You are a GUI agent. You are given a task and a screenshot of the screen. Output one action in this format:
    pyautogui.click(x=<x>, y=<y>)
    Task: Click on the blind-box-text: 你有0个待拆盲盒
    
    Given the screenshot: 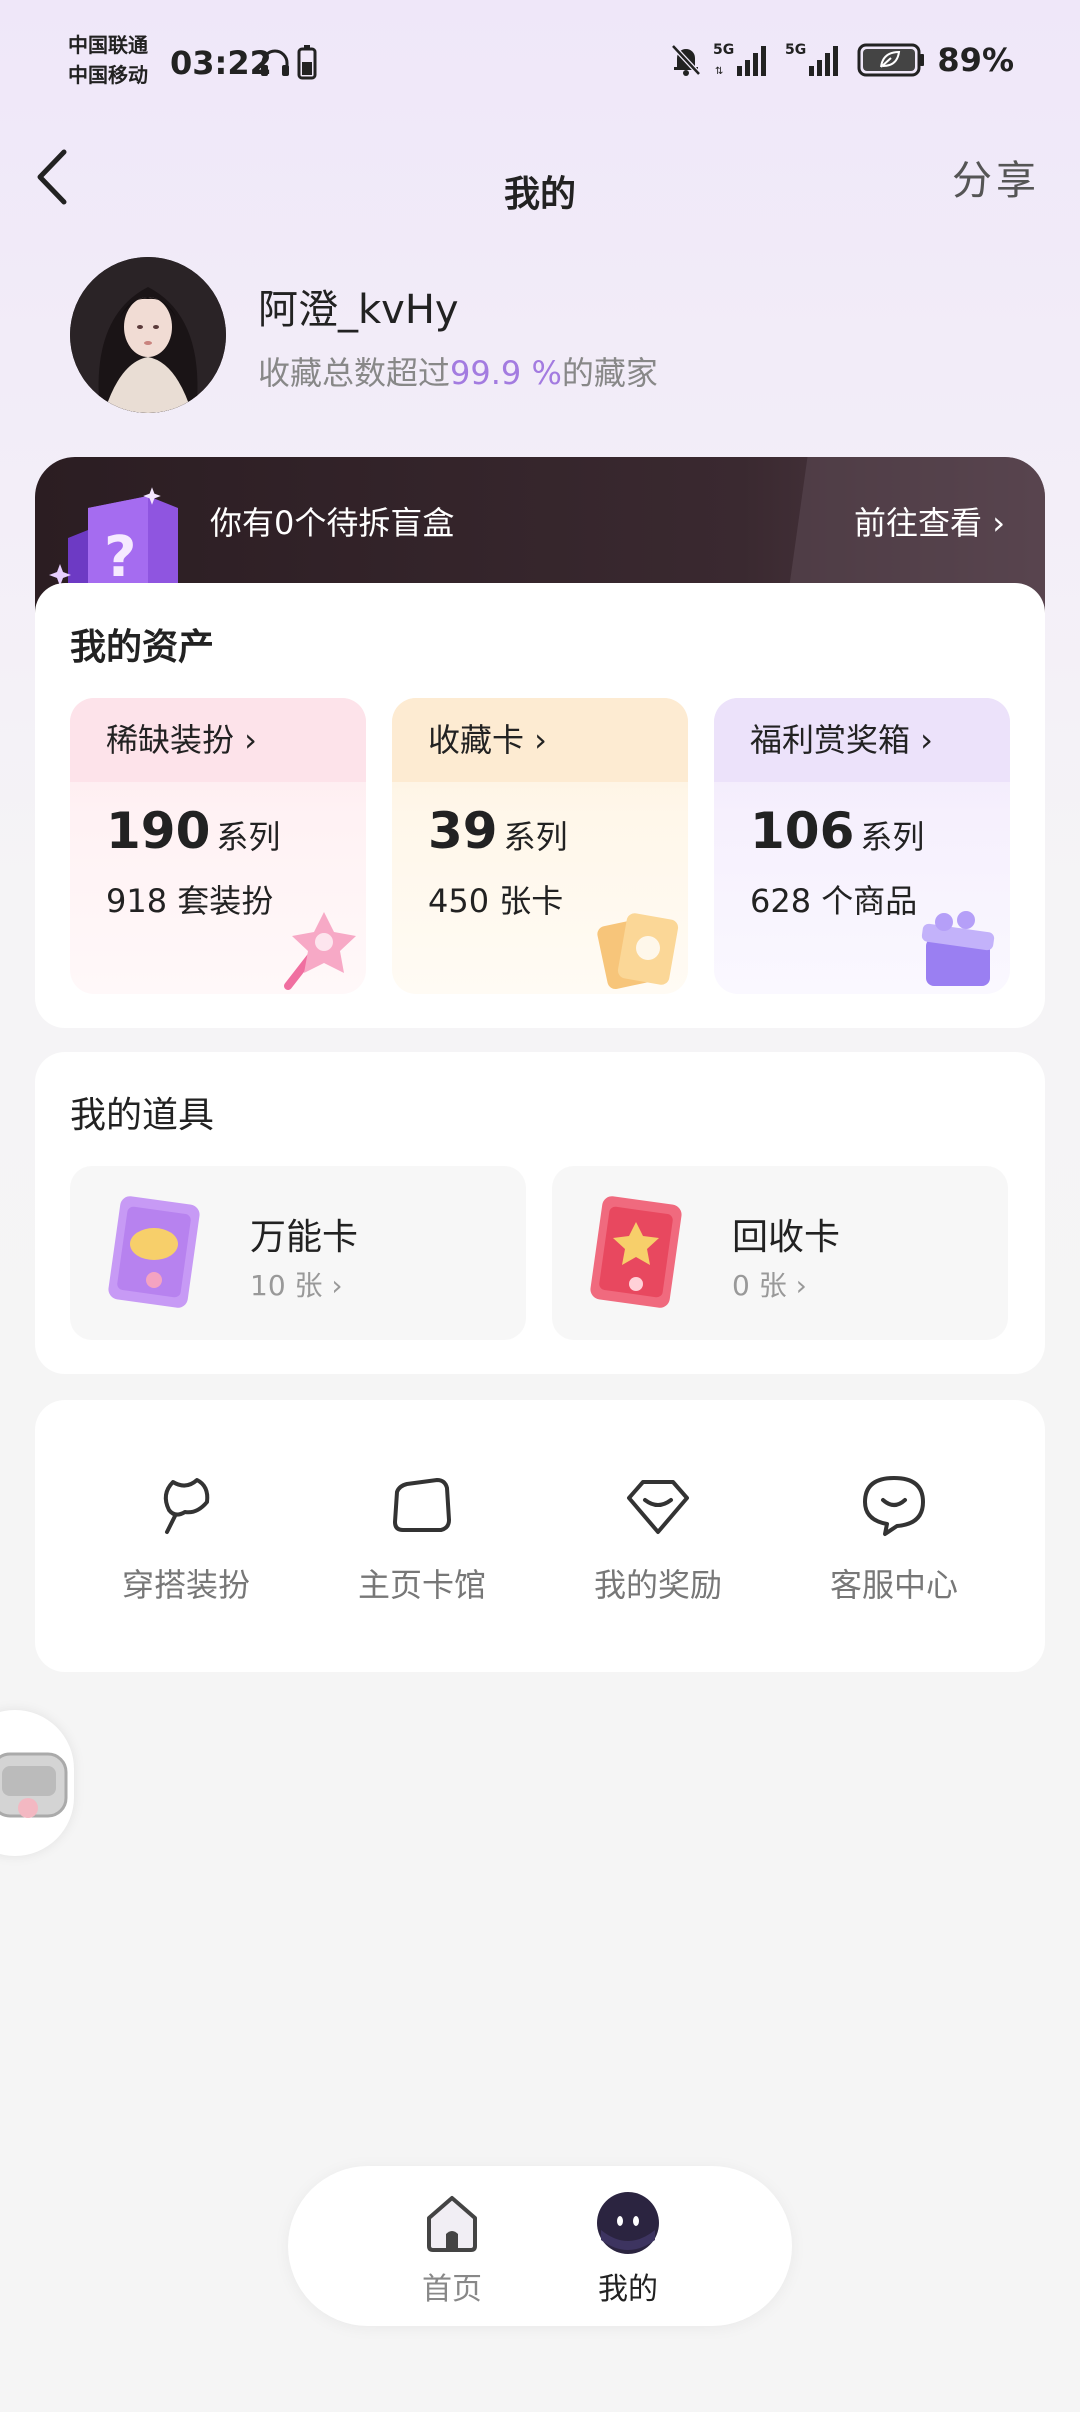 What is the action you would take?
    pyautogui.click(x=332, y=523)
    